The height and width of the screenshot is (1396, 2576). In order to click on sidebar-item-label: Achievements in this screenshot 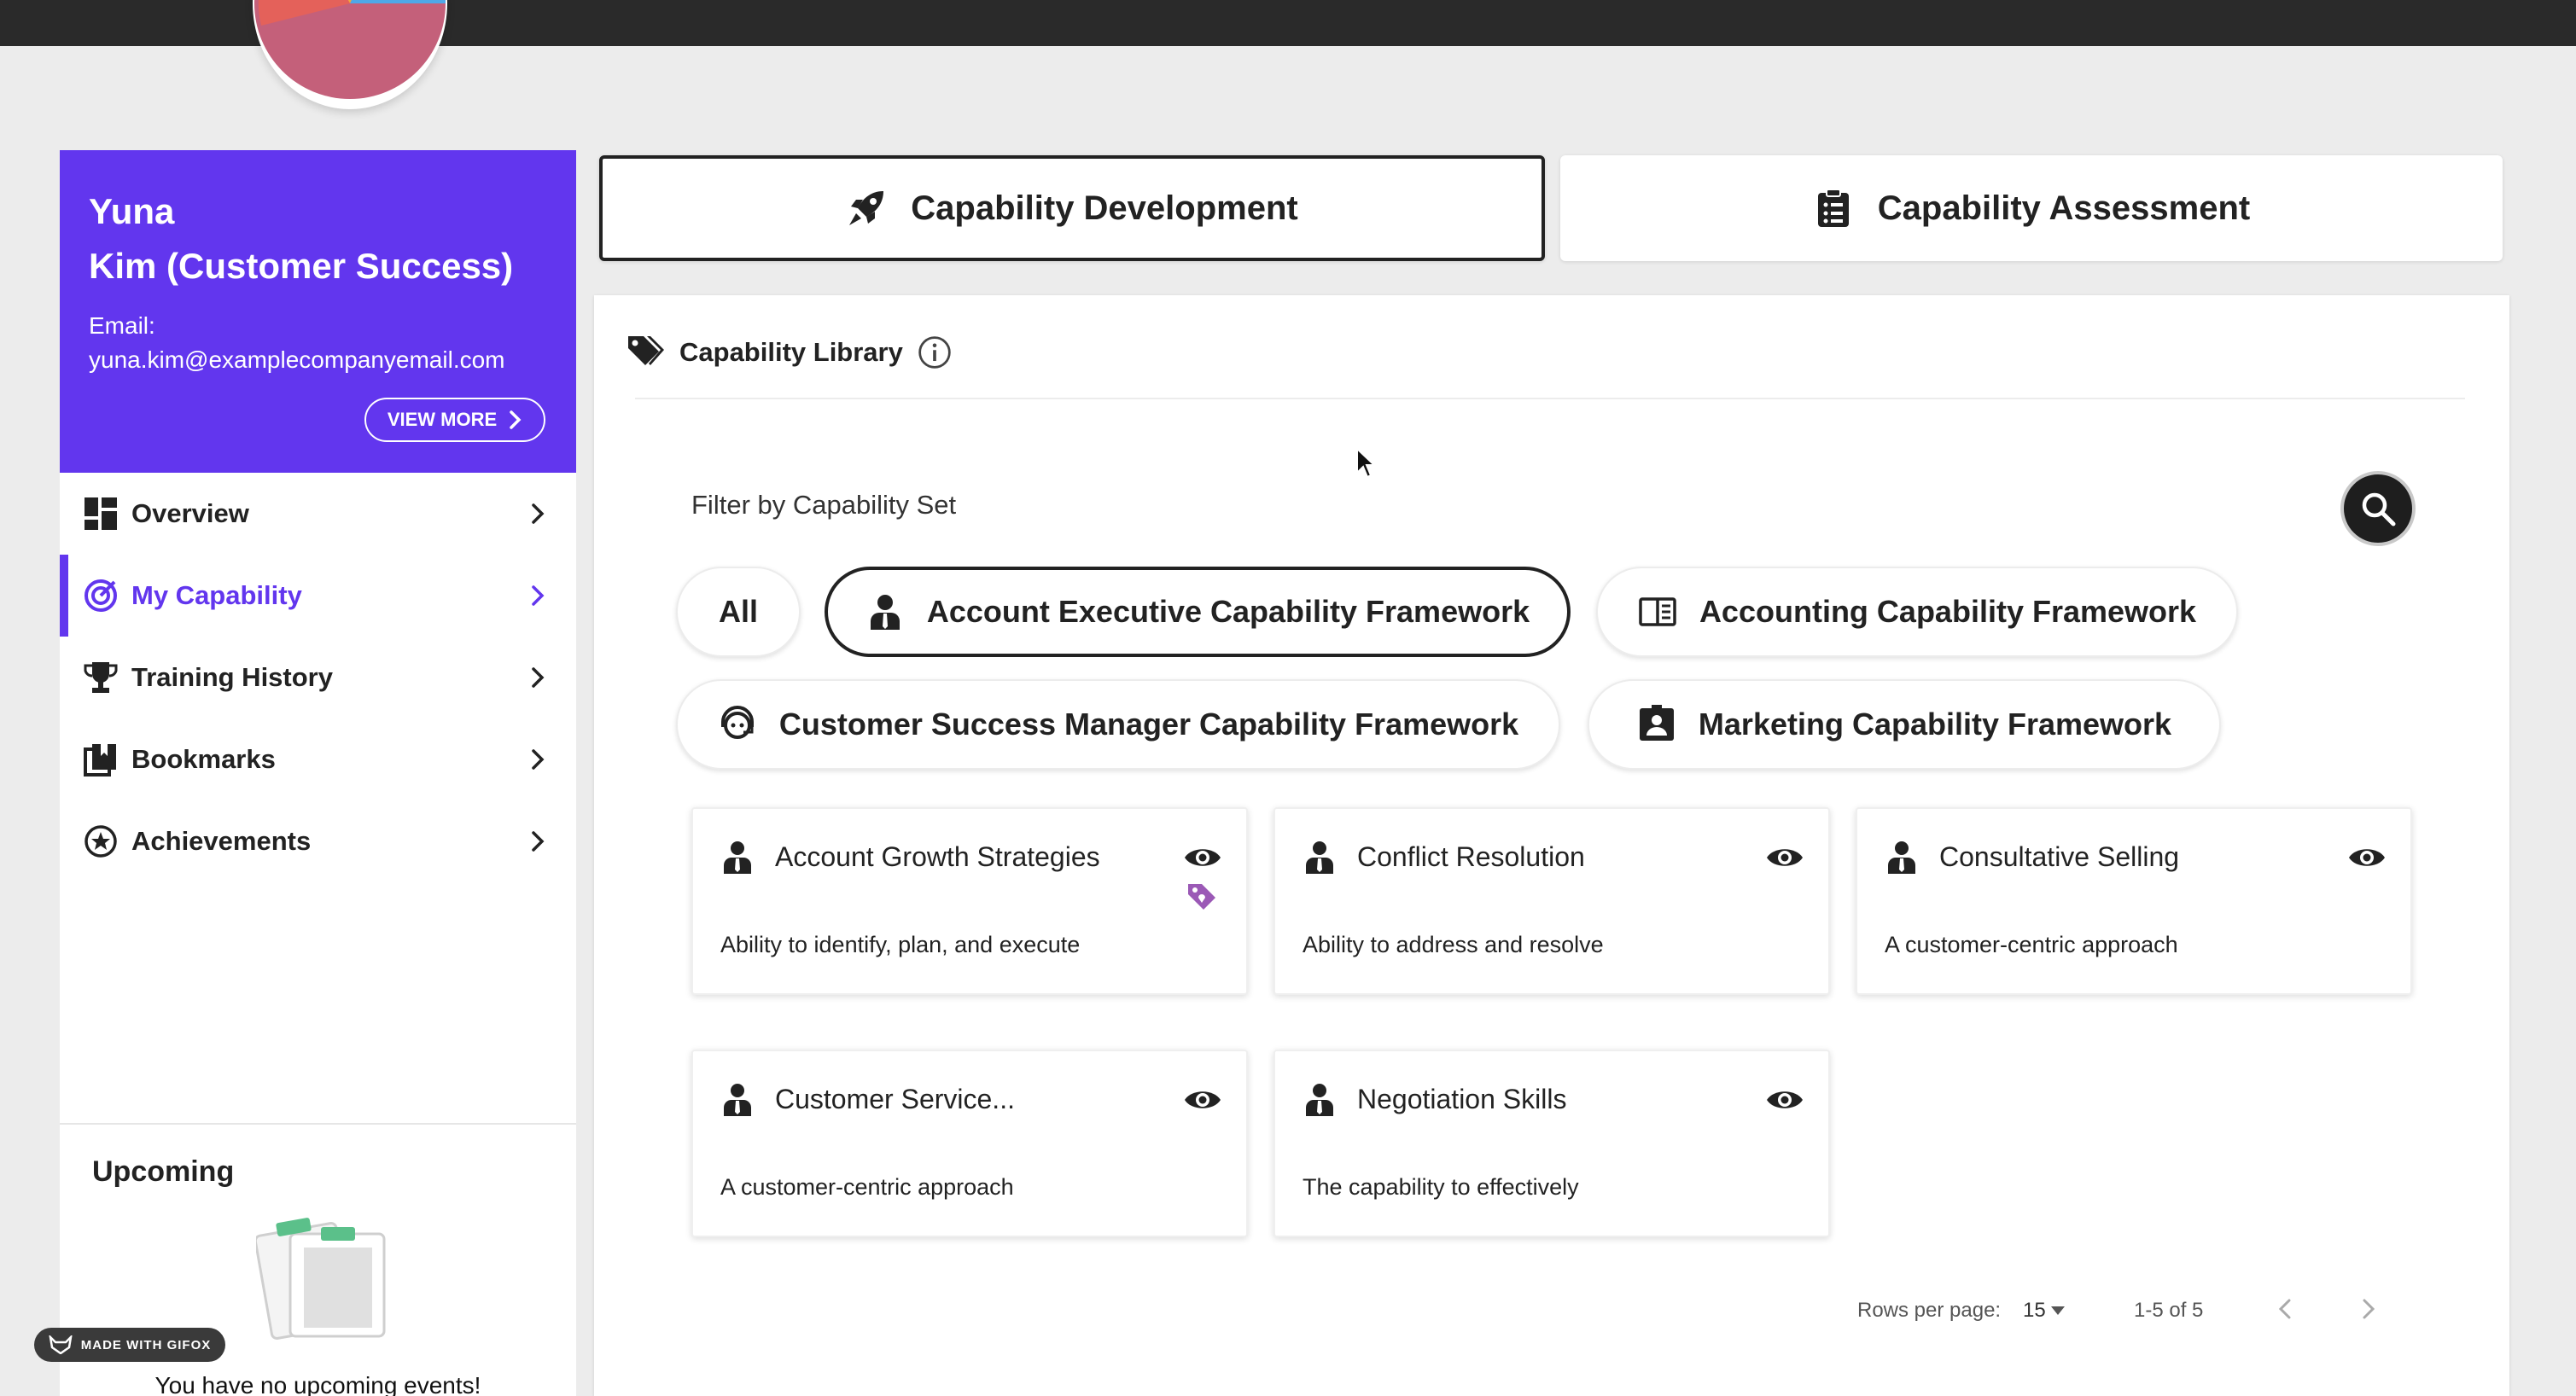, I will do `click(221, 841)`.